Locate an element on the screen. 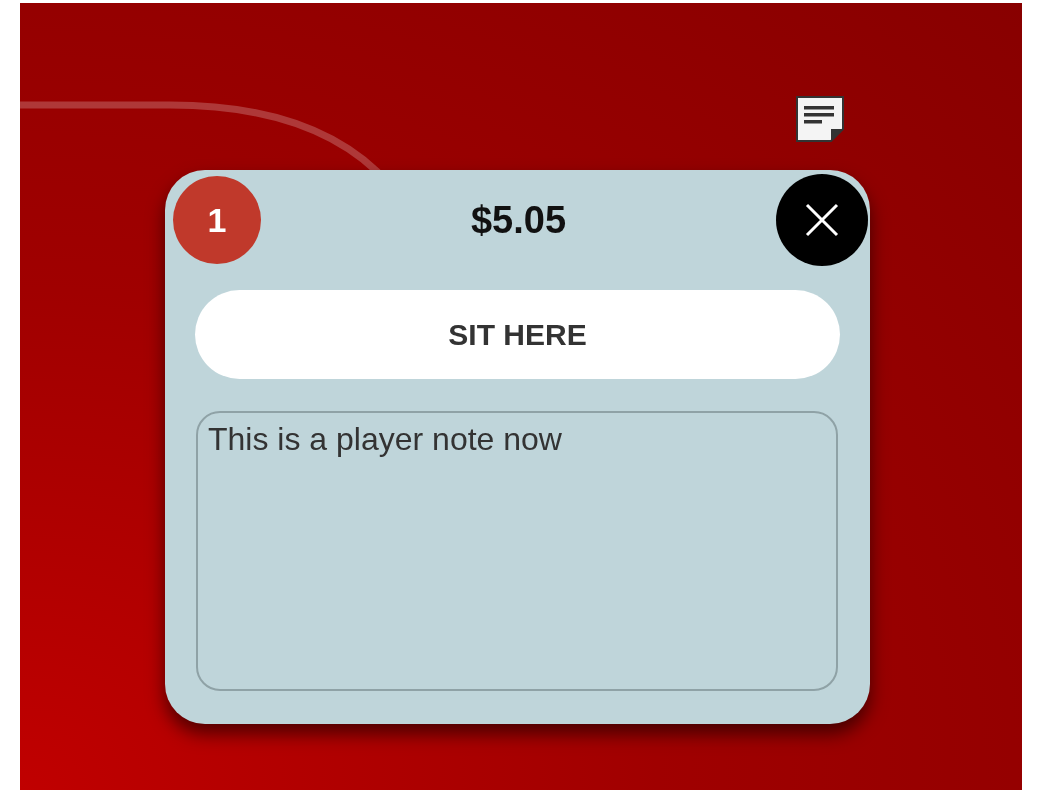  seat-number-badge: 1 is located at coordinates (217, 220).